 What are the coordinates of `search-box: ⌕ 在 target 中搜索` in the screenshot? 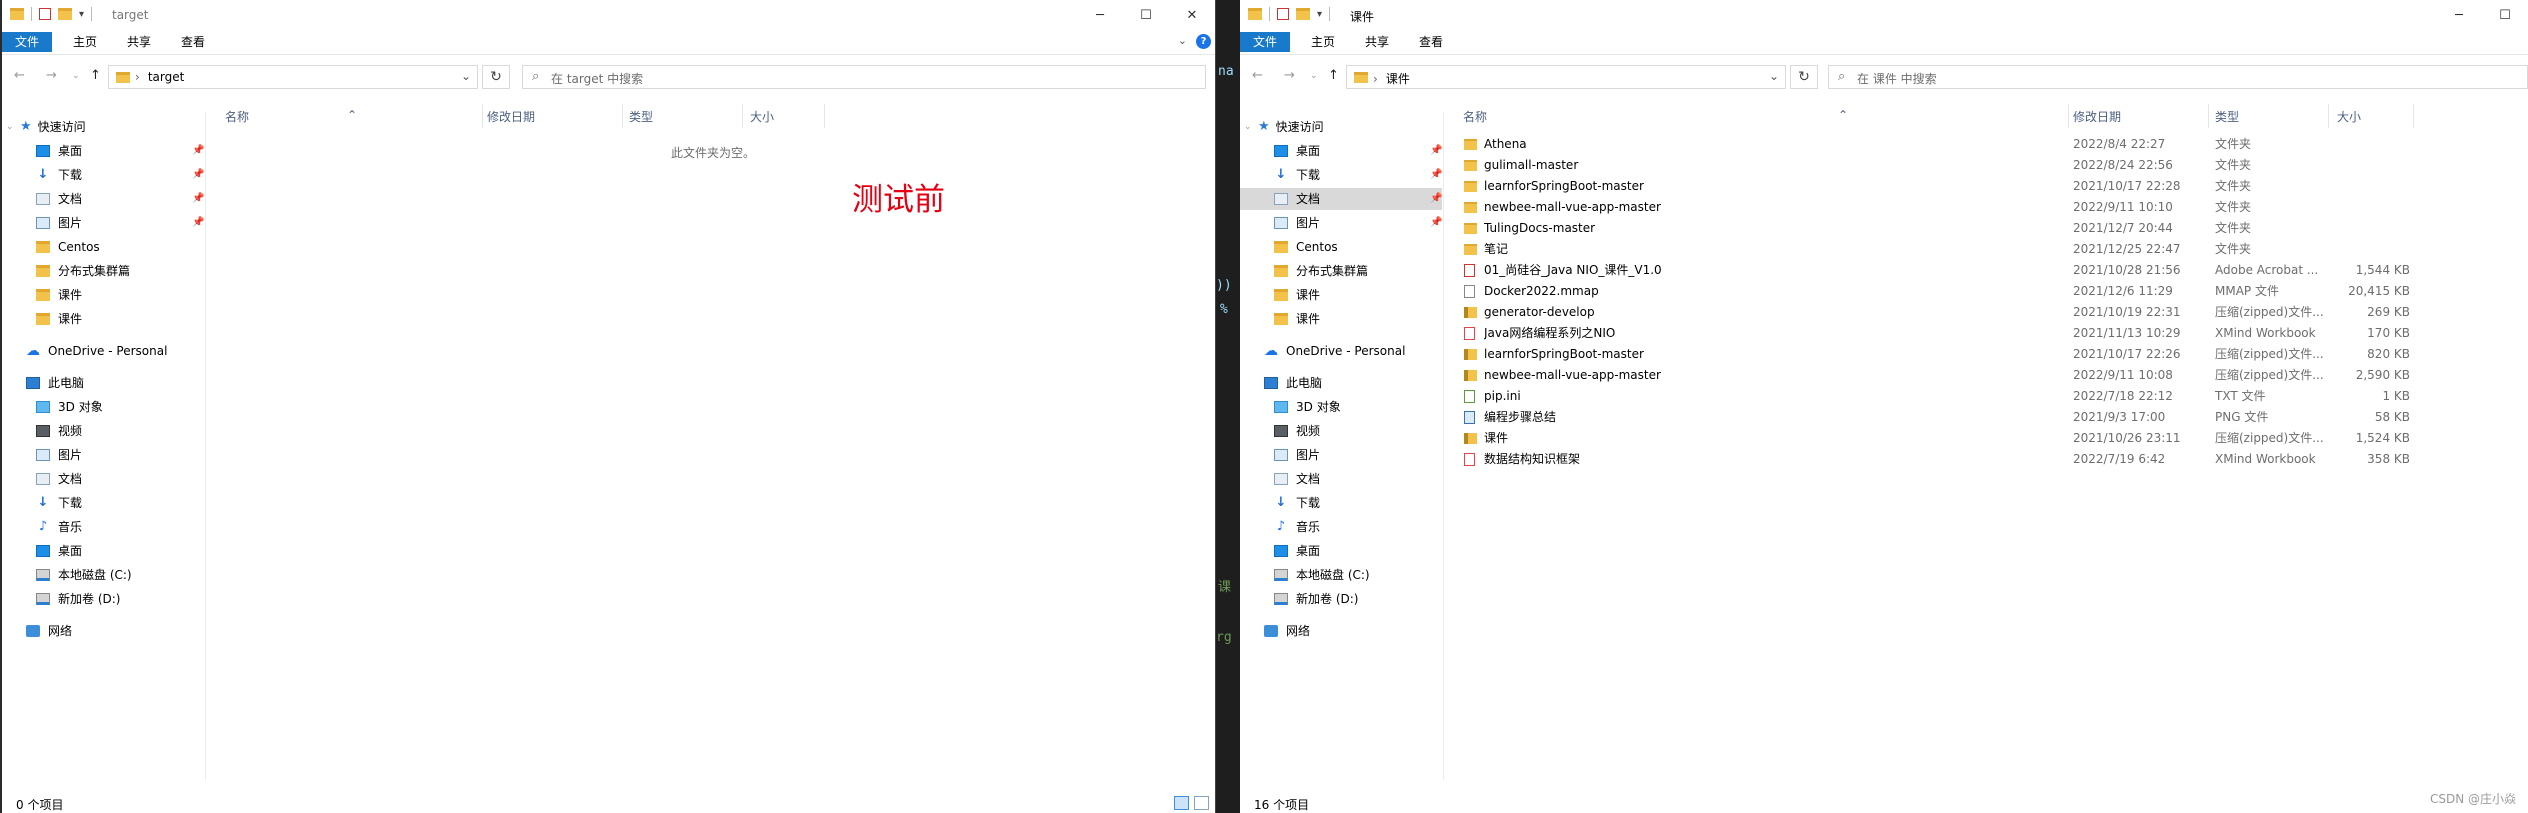 It's located at (864, 77).